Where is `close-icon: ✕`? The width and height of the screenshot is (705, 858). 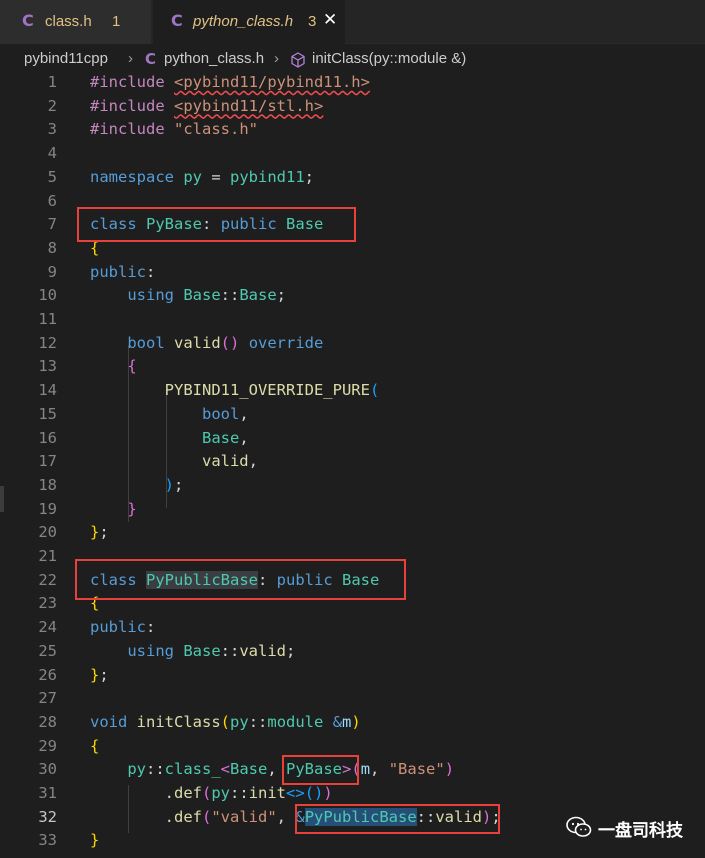 close-icon: ✕ is located at coordinates (330, 20).